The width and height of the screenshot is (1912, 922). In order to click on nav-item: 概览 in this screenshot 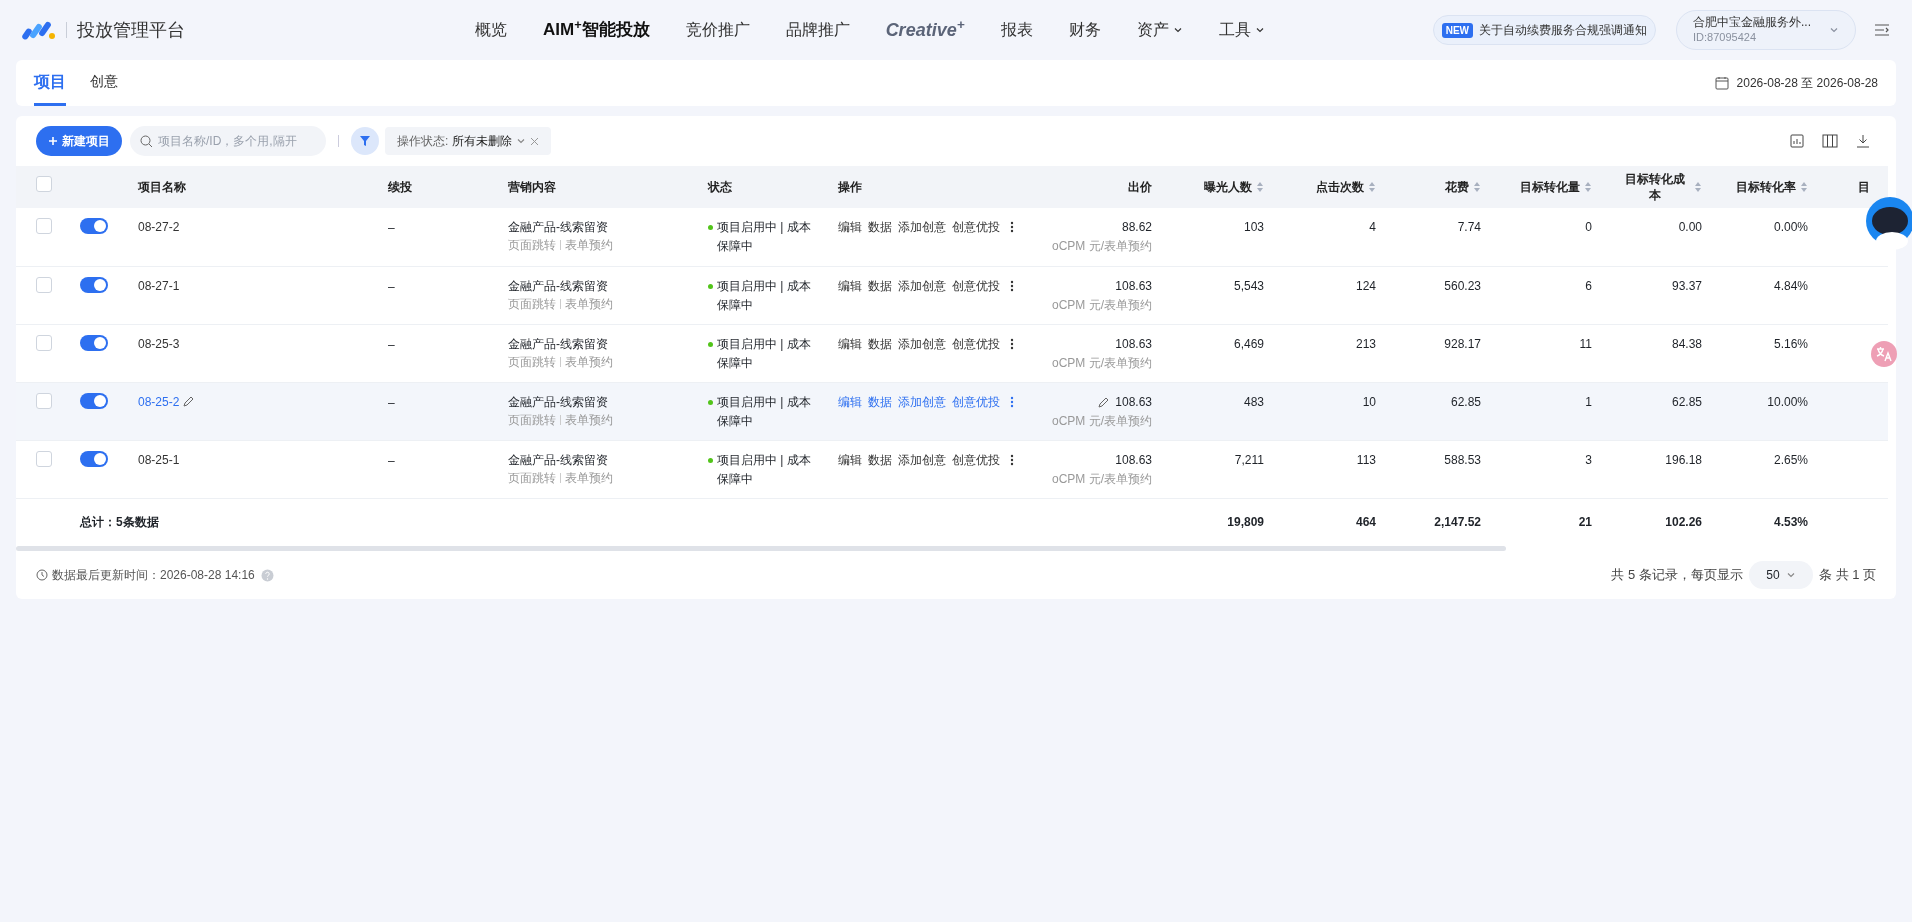, I will do `click(491, 30)`.